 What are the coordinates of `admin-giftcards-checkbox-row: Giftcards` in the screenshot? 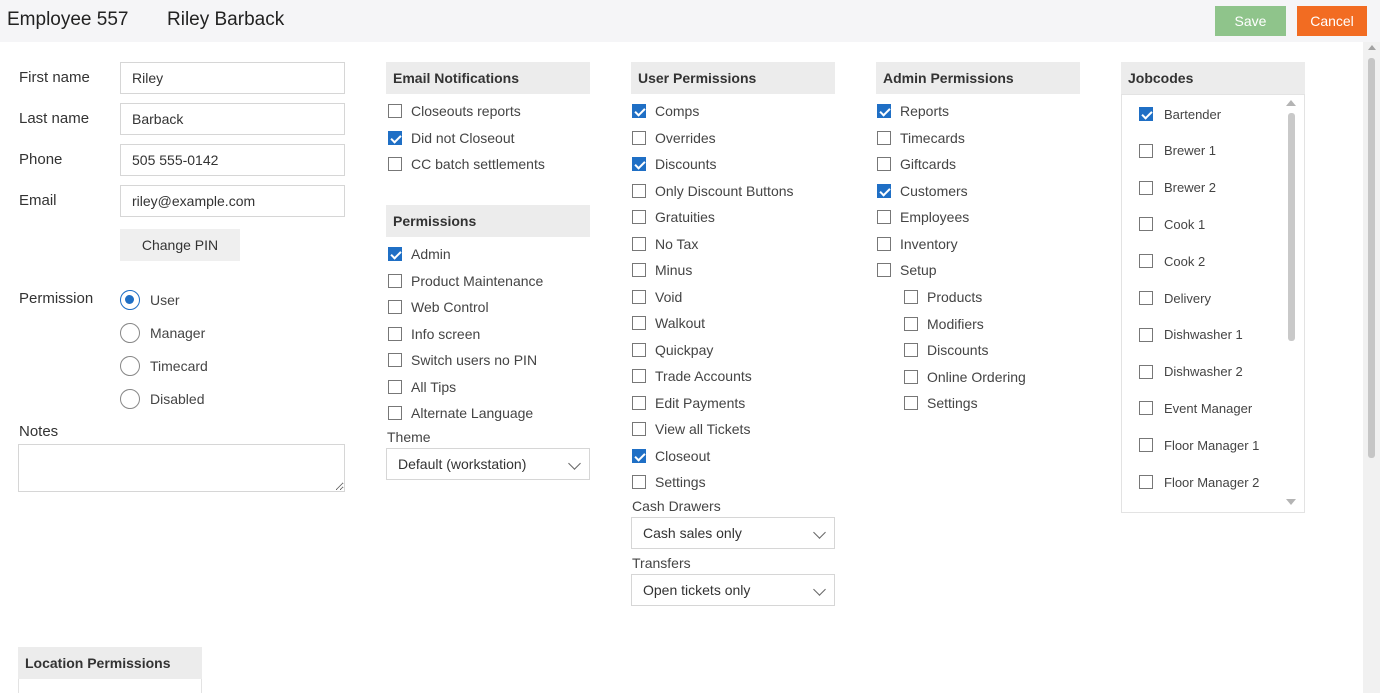 It's located at (916, 164).